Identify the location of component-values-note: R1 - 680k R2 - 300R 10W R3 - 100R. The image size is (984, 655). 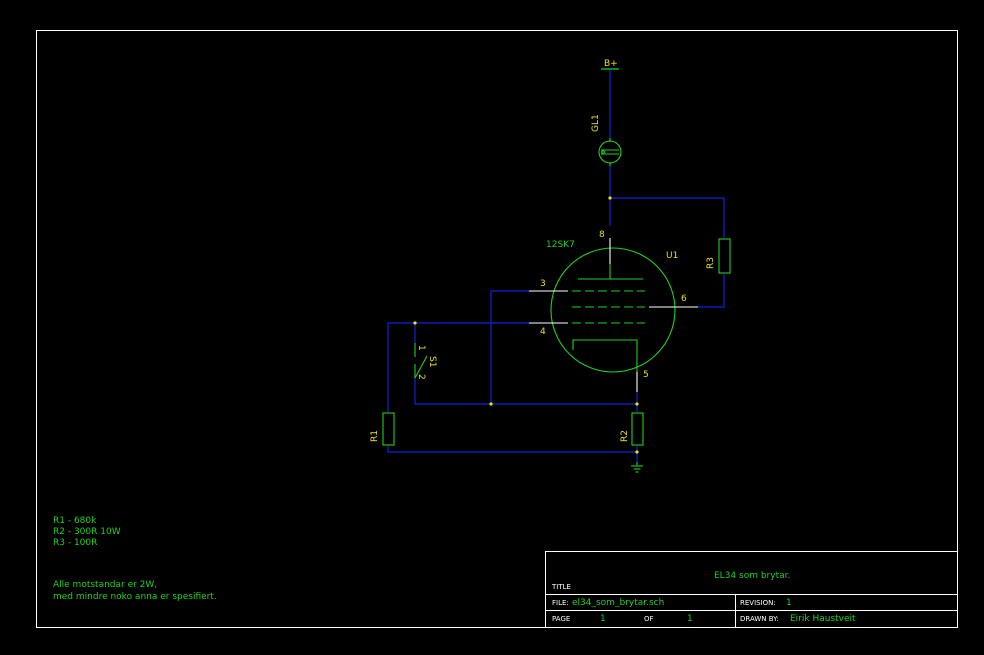
(87, 532).